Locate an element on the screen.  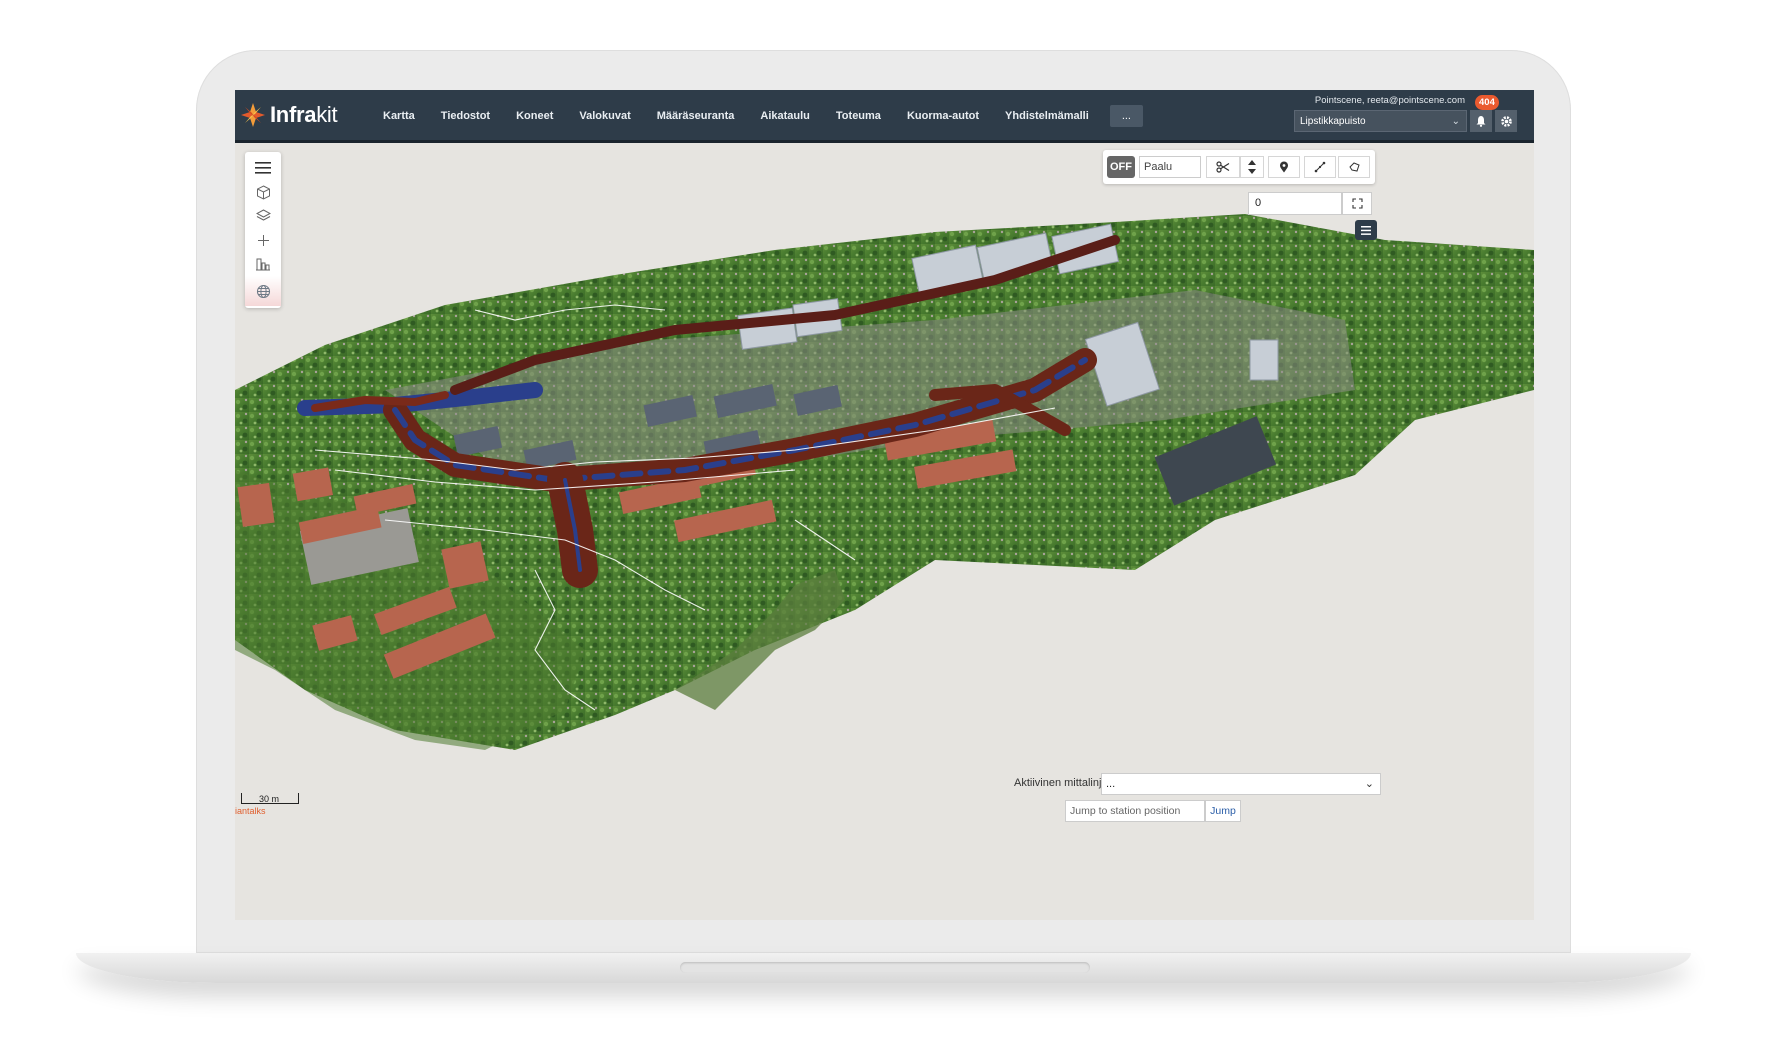
globe-icon is located at coordinates (263, 291).